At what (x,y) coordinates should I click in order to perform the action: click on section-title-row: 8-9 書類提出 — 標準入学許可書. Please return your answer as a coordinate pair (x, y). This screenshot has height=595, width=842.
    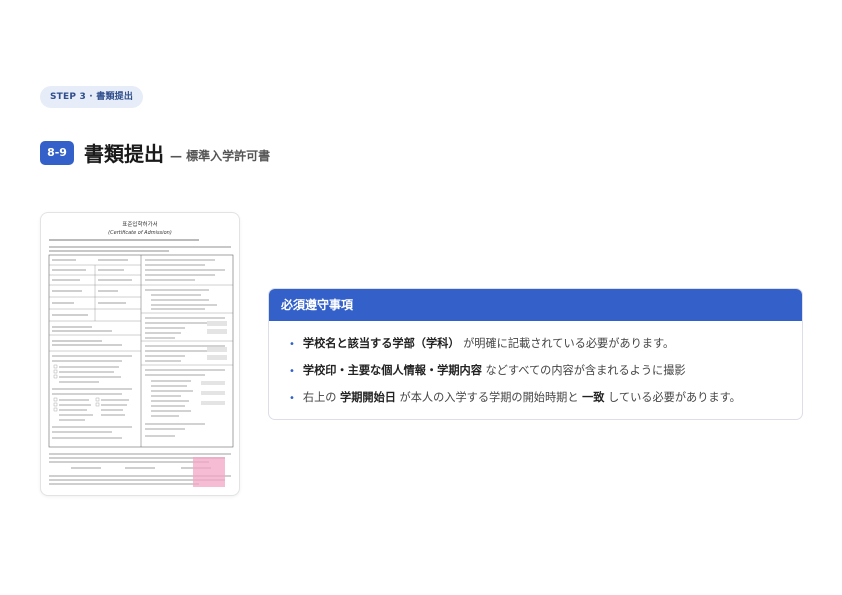
    Looking at the image, I should click on (155, 152).